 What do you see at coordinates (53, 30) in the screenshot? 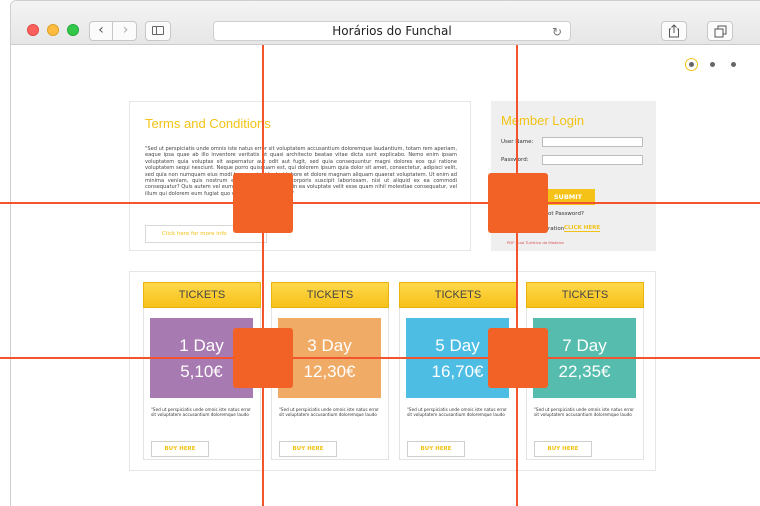
I see `minimize-window-button` at bounding box center [53, 30].